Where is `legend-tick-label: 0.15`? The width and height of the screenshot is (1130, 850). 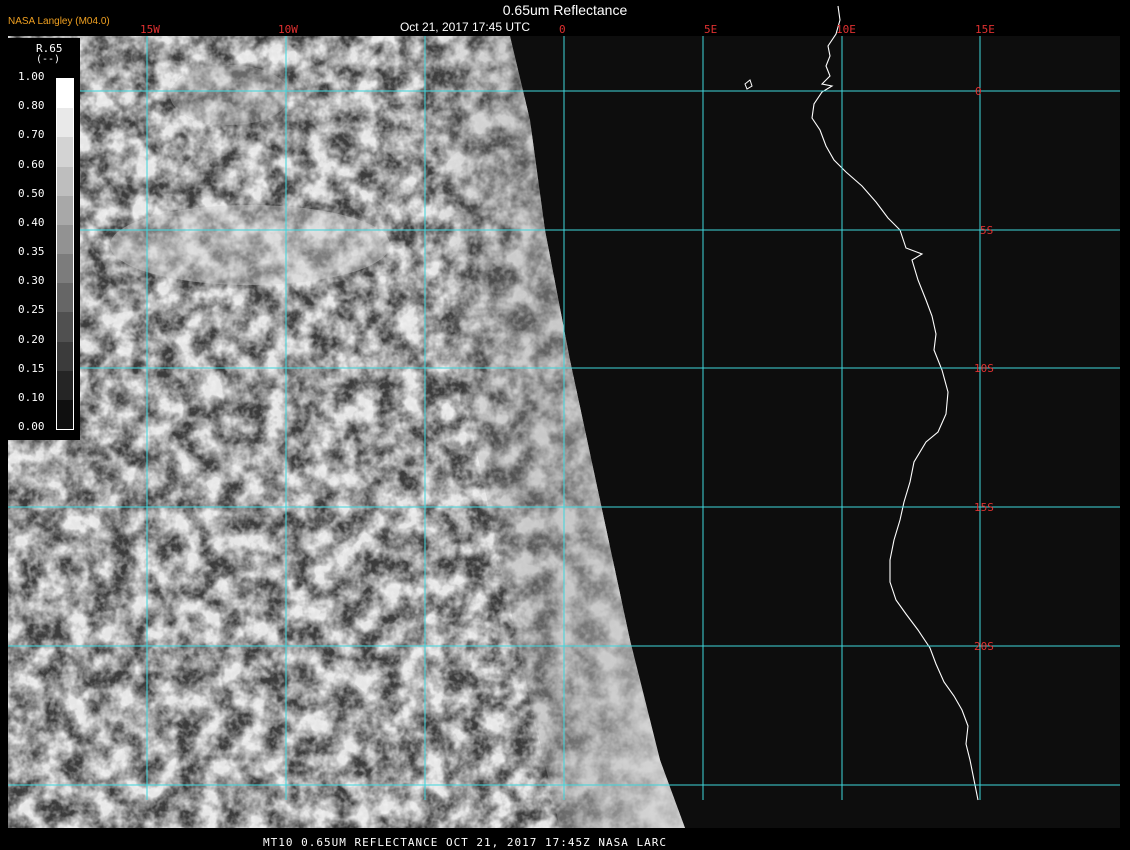
legend-tick-label: 0.15 is located at coordinates (31, 368).